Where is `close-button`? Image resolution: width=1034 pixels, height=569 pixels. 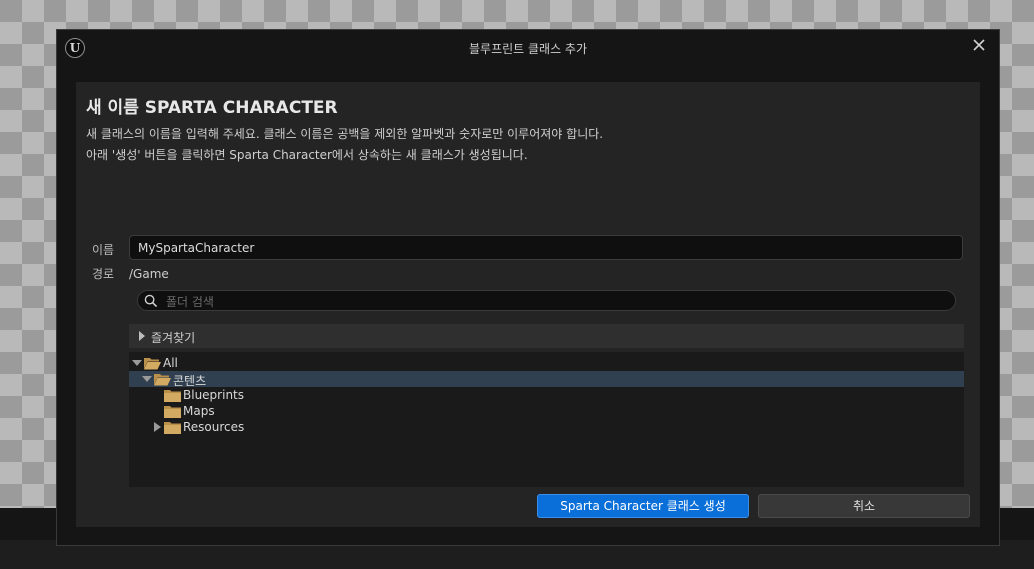
close-button is located at coordinates (979, 45).